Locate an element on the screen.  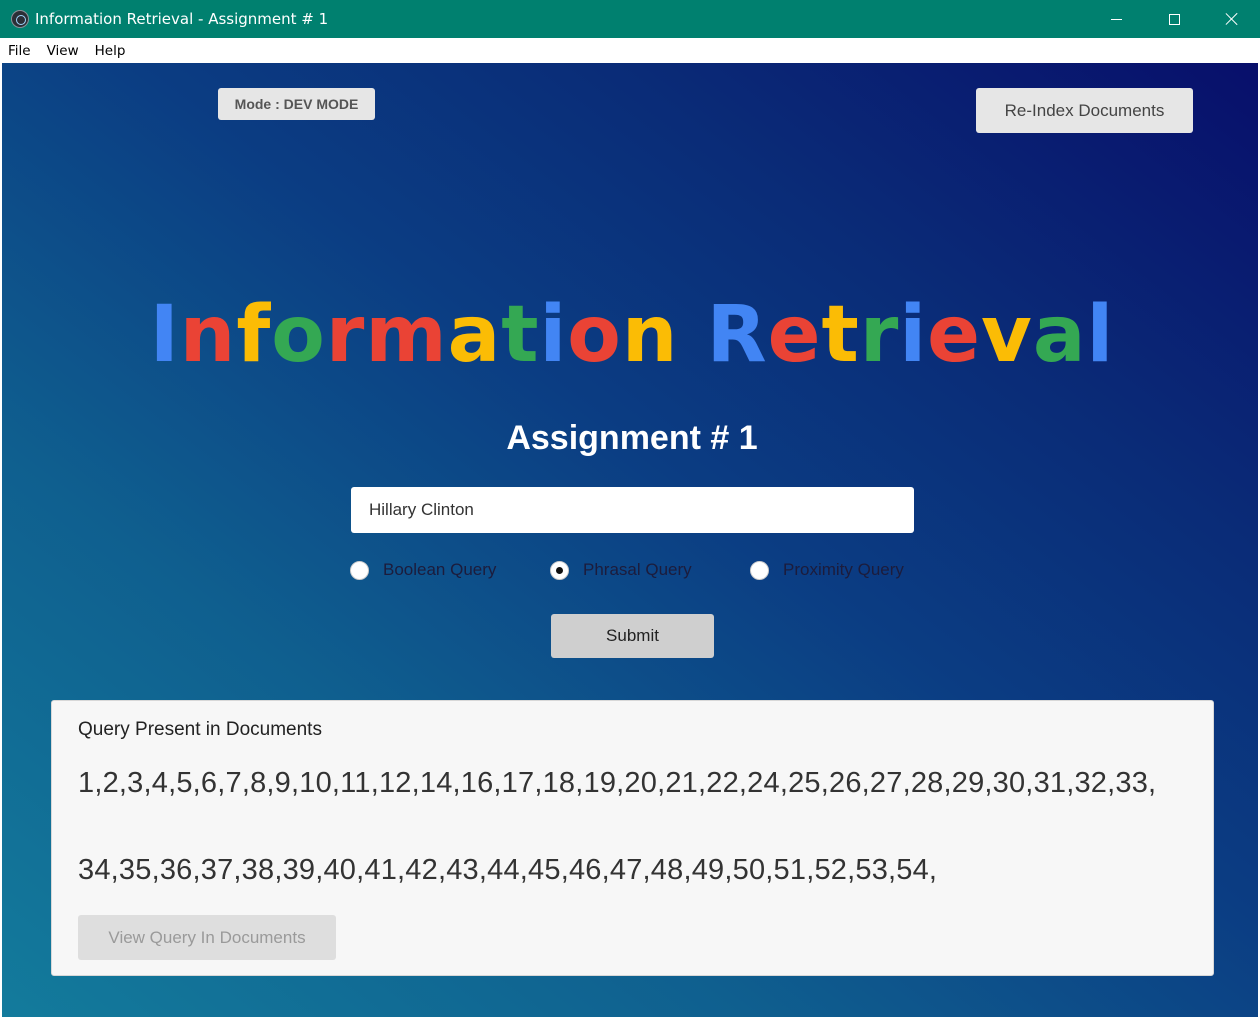
radio-proximity-query: Proximity Query is located at coordinates (827, 570).